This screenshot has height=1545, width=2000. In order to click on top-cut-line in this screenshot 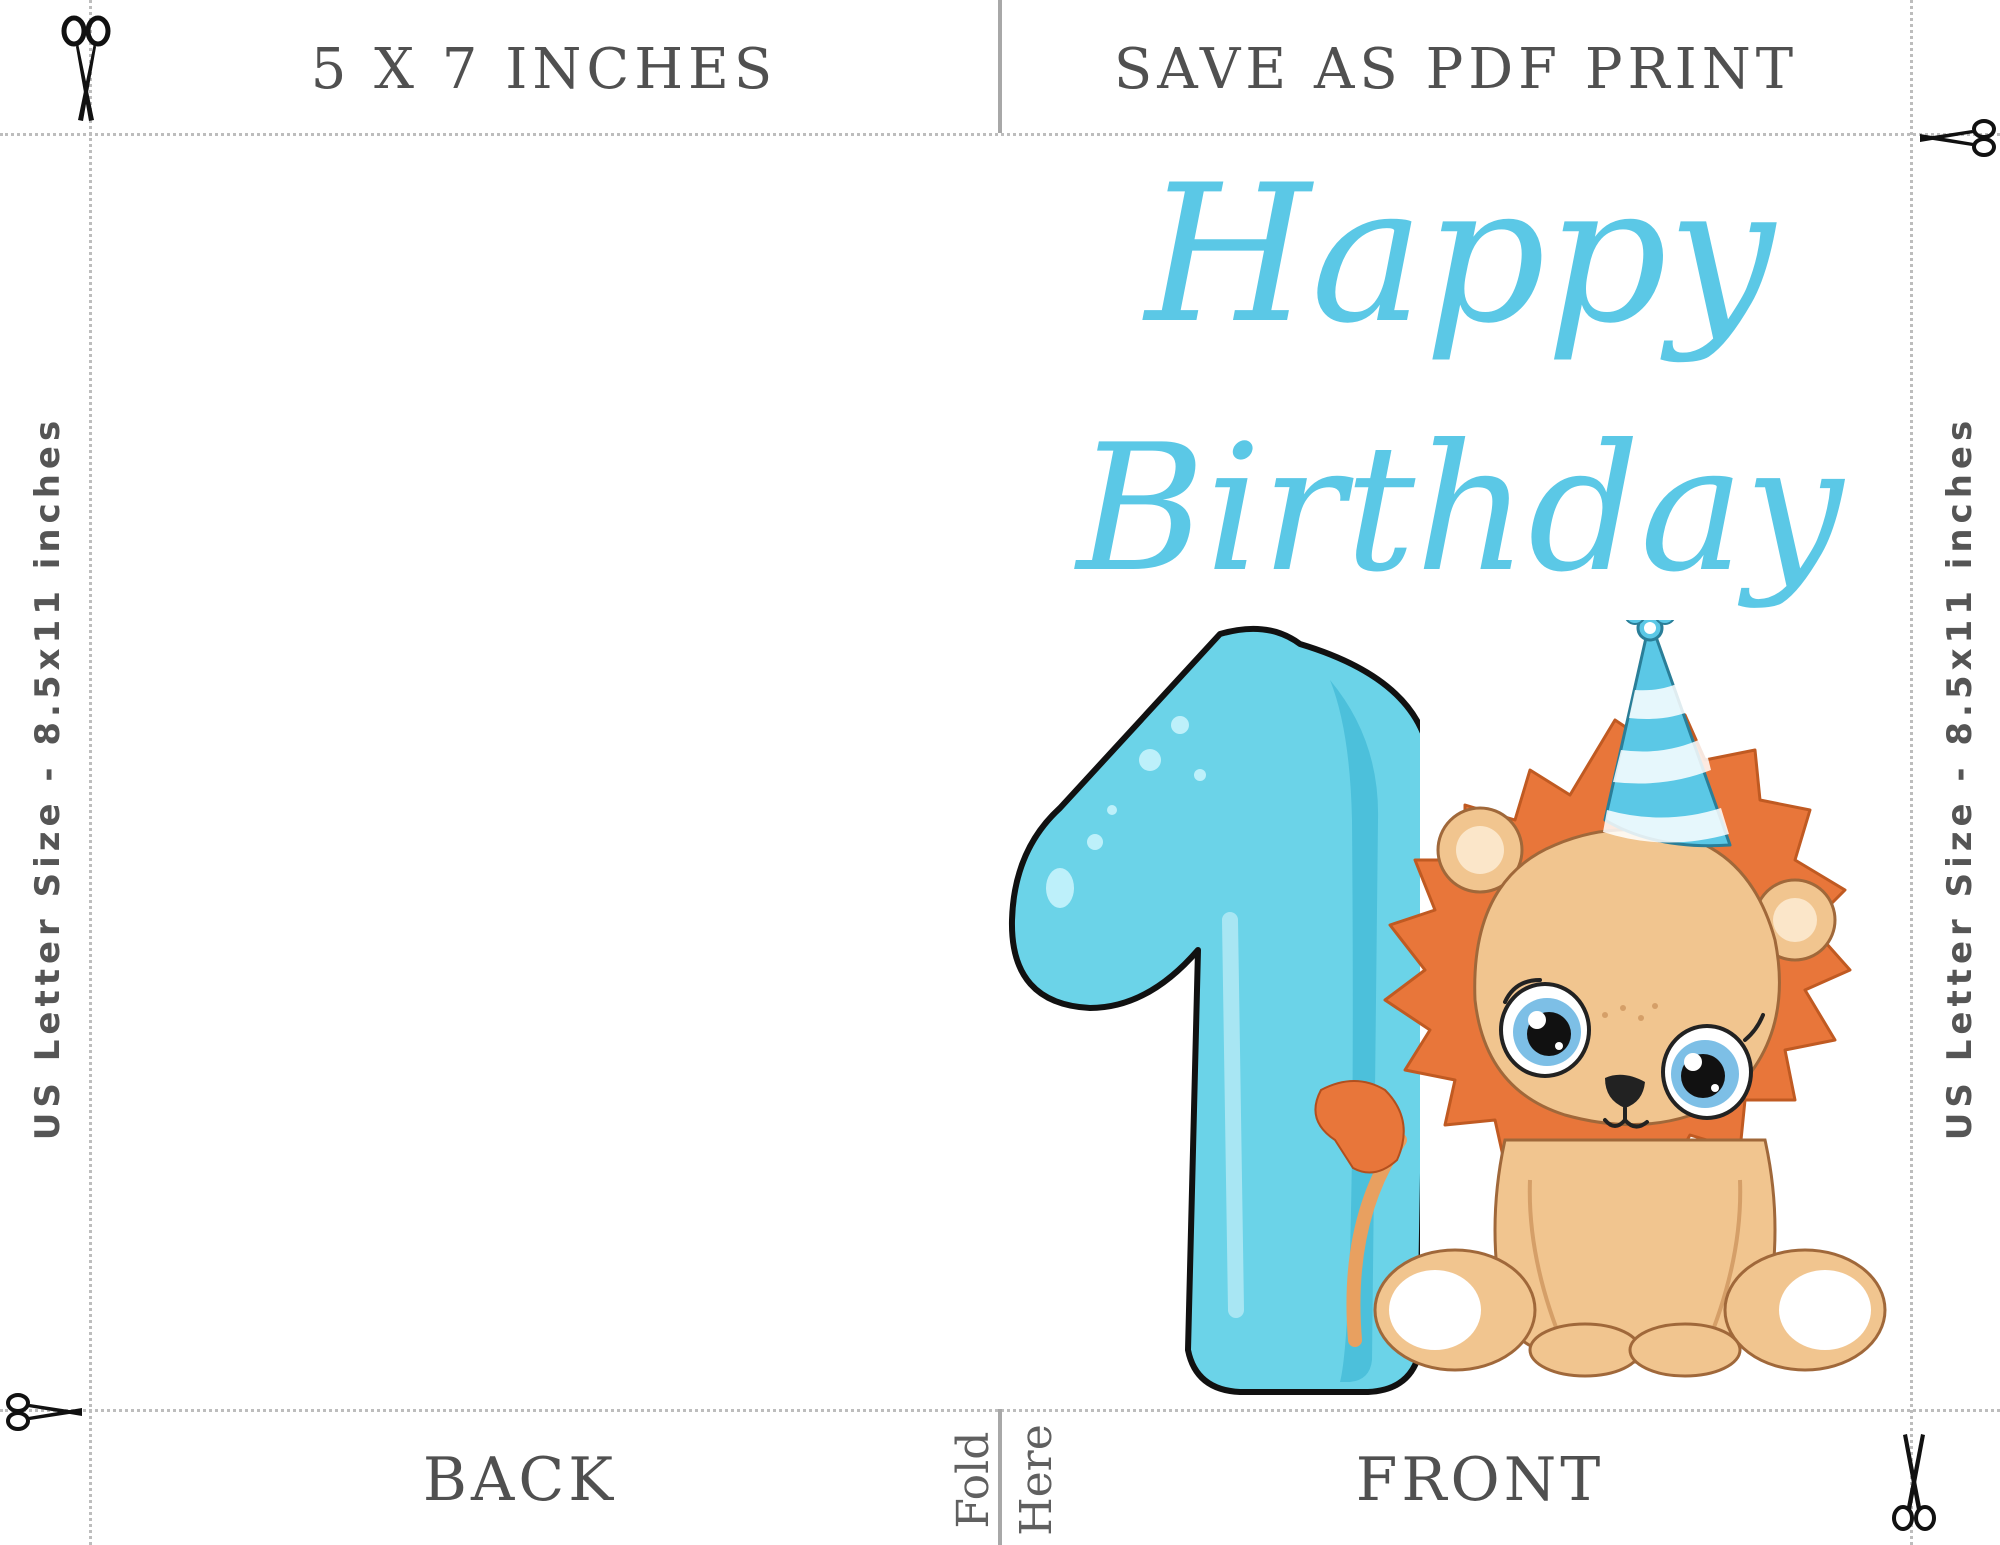, I will do `click(1000, 134)`.